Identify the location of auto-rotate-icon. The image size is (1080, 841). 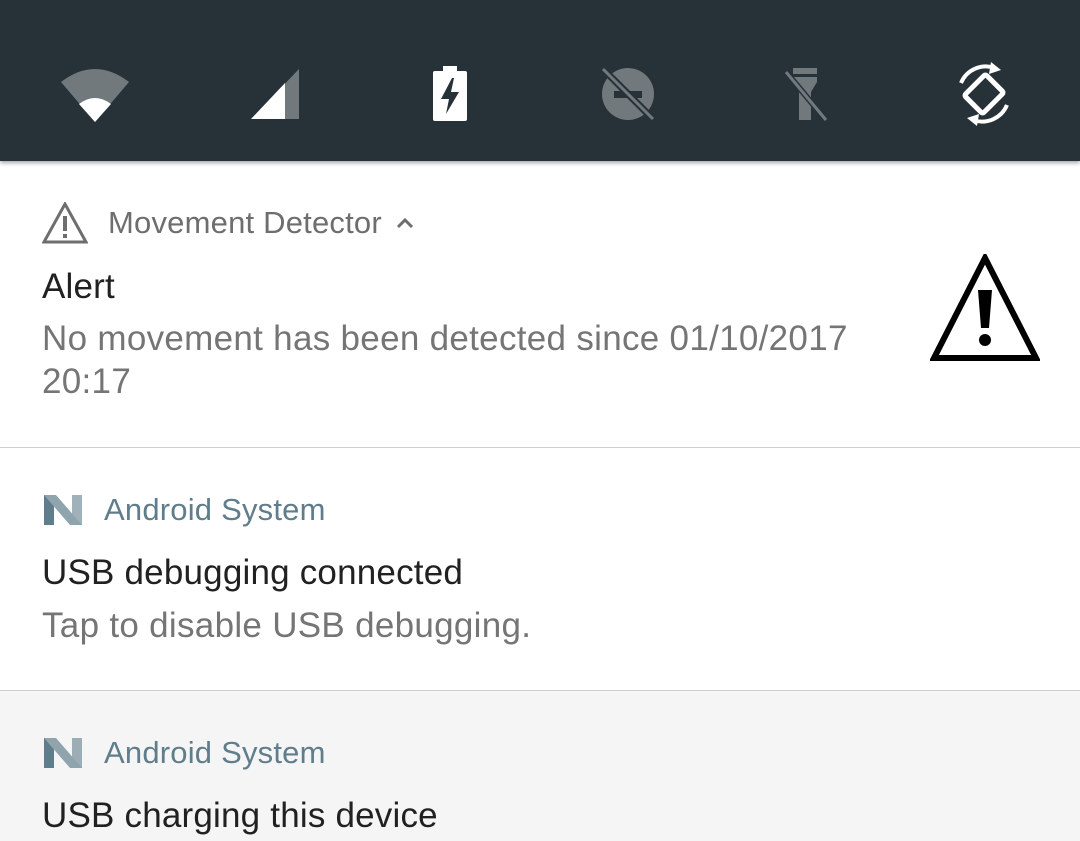
(984, 94).